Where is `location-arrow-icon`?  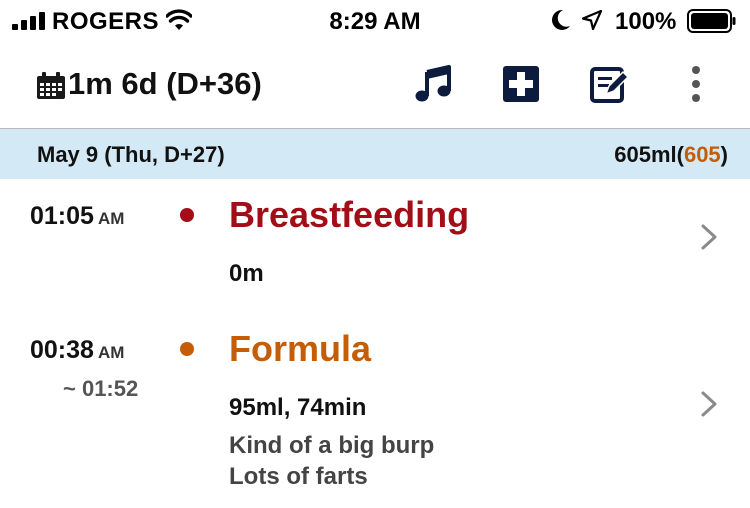
location-arrow-icon is located at coordinates (592, 20).